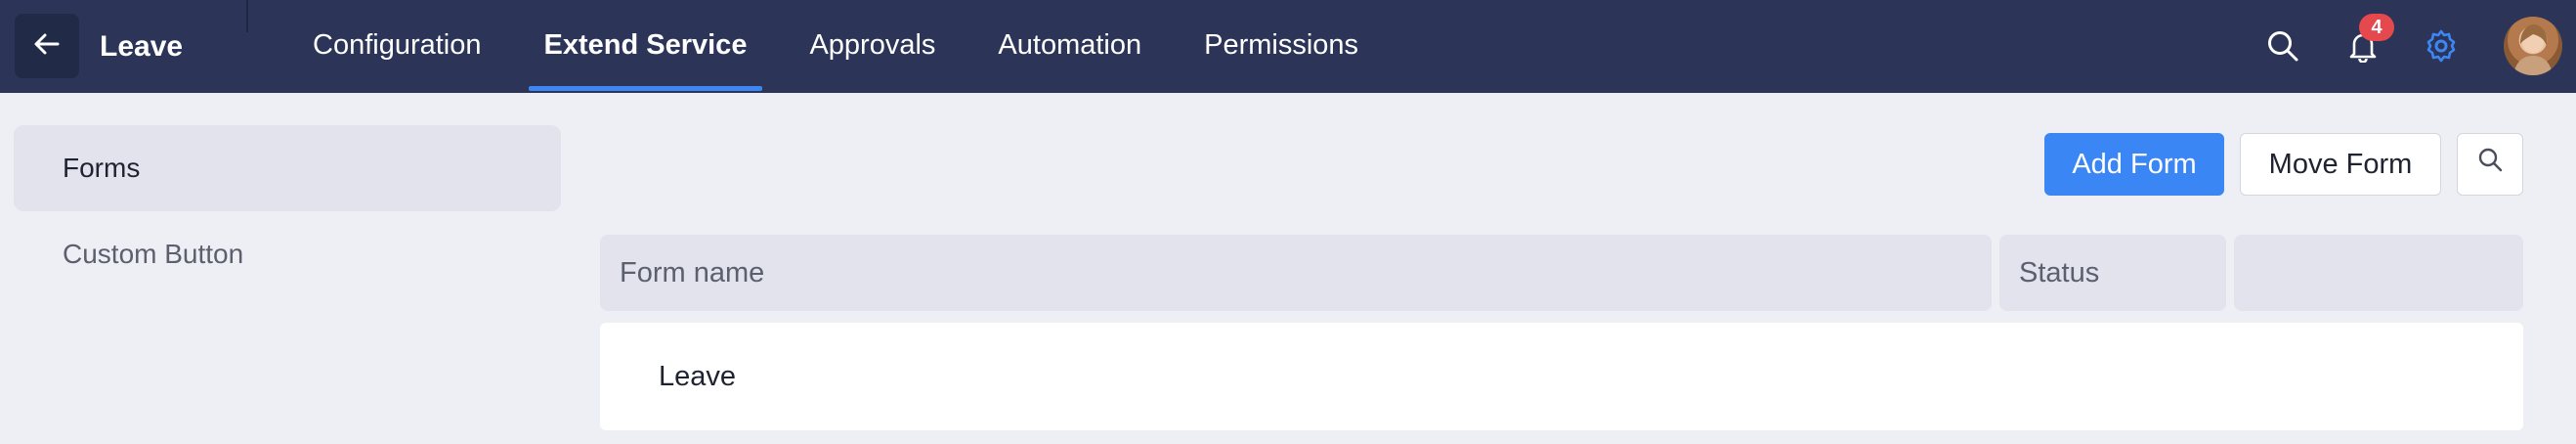 The image size is (2576, 444). Describe the element at coordinates (2533, 46) in the screenshot. I see `avatar` at that location.